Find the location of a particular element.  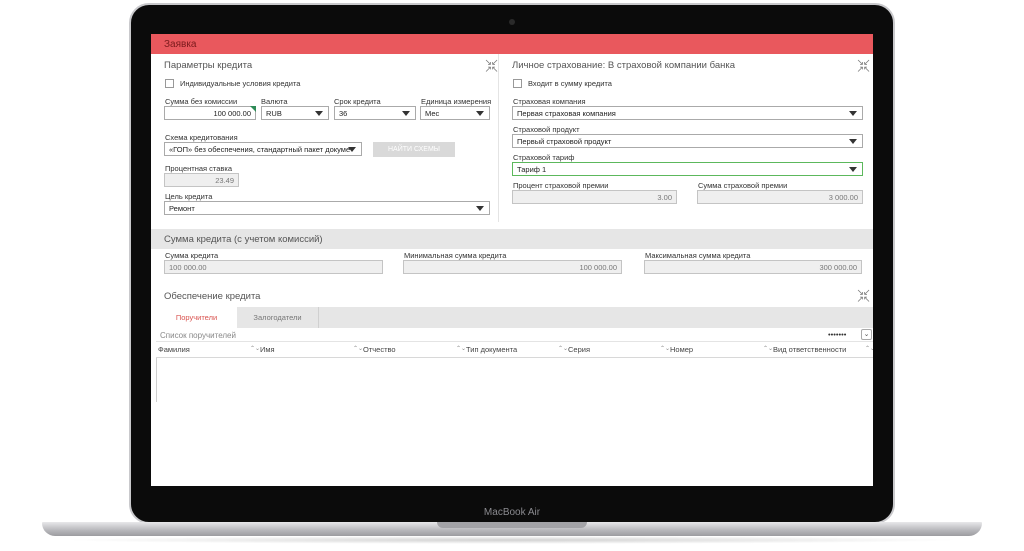

premium-percent-field: 3.00 is located at coordinates (594, 197).